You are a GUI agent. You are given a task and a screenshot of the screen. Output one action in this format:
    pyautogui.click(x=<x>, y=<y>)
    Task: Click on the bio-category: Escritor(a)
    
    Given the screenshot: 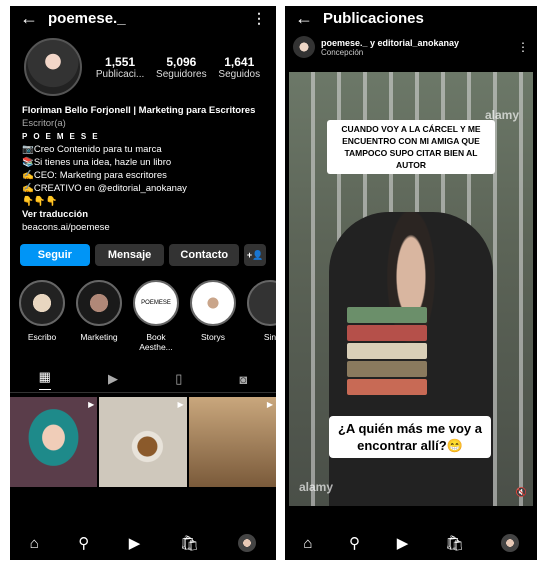 What is the action you would take?
    pyautogui.click(x=44, y=123)
    